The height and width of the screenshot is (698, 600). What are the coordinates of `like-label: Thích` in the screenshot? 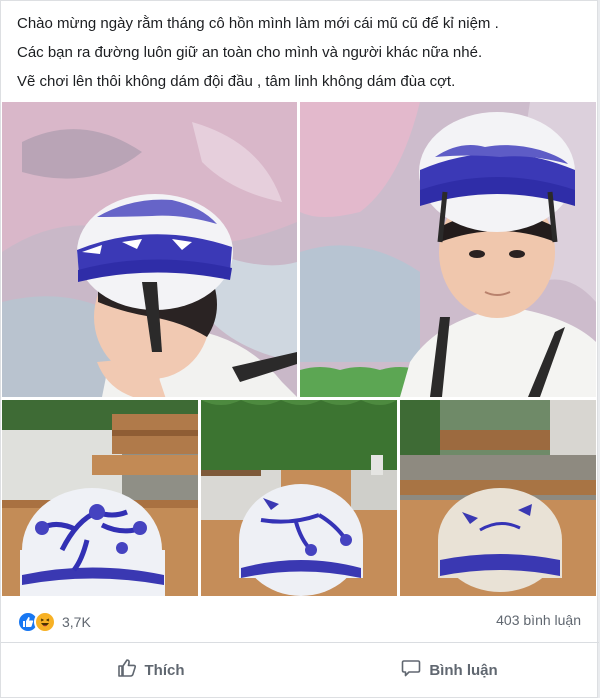 It's located at (164, 670).